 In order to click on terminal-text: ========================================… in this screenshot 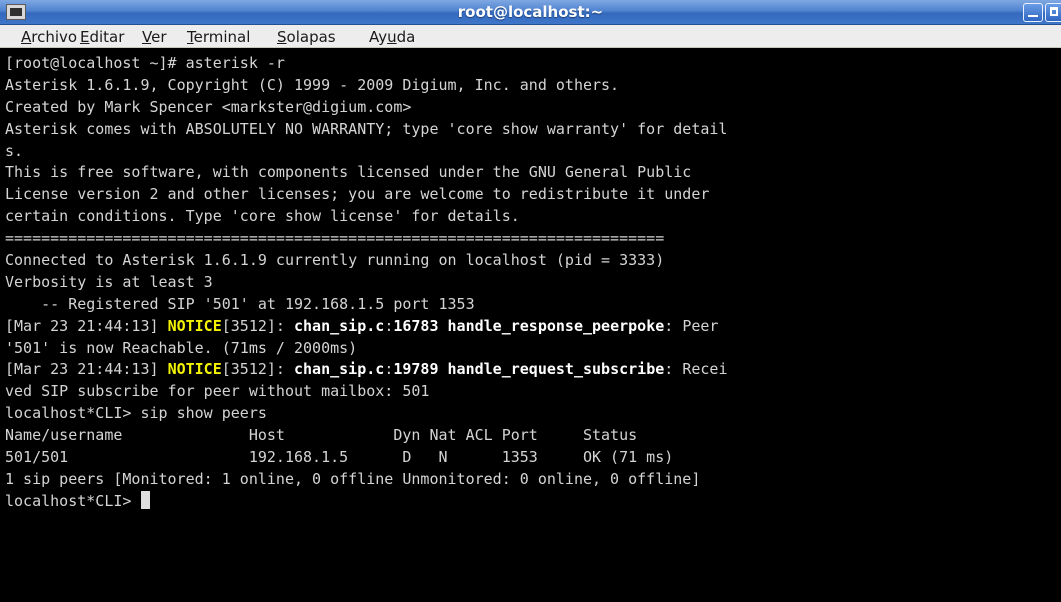, I will do `click(335, 238)`.